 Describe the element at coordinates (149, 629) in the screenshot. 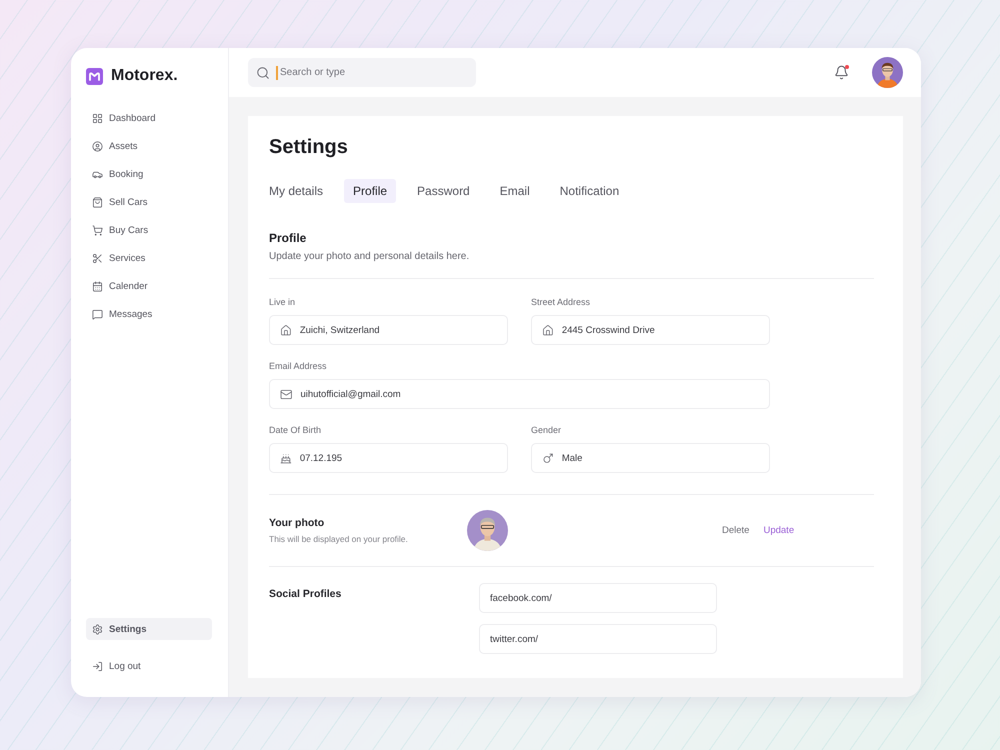

I see `sidebar-item: Settings` at that location.